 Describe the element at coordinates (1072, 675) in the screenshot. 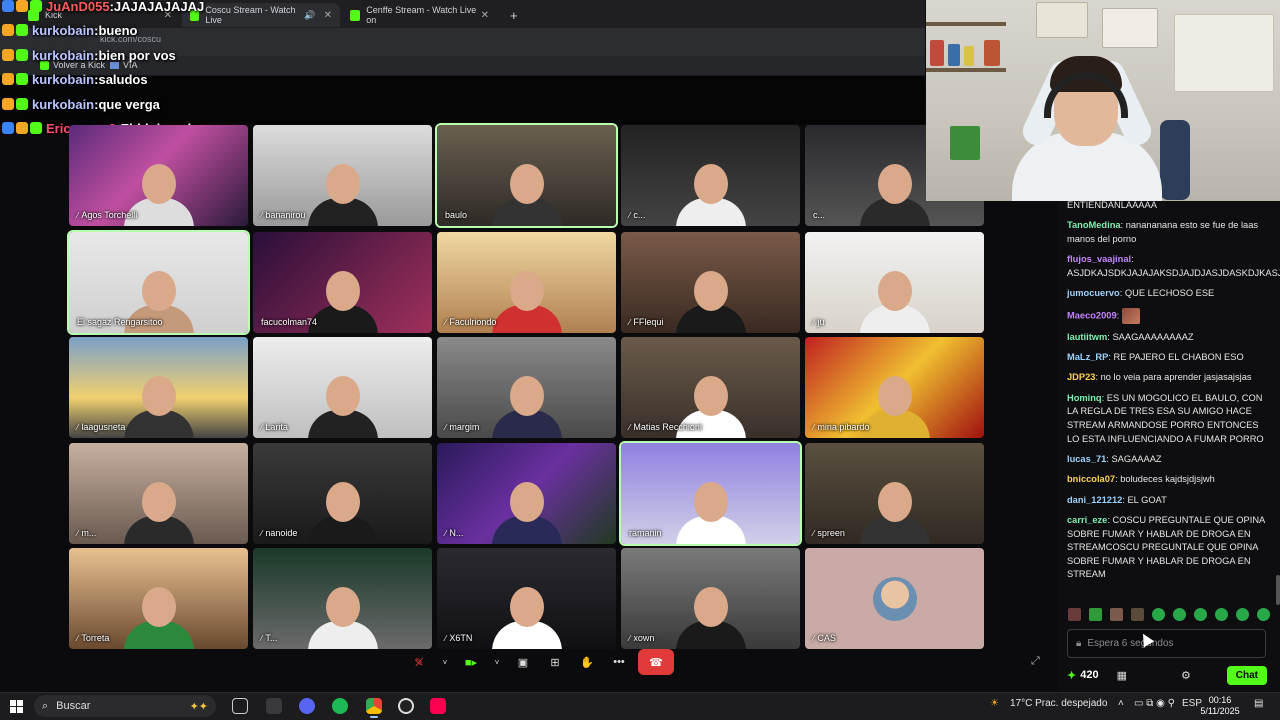

I see `points-icon: ✦` at that location.